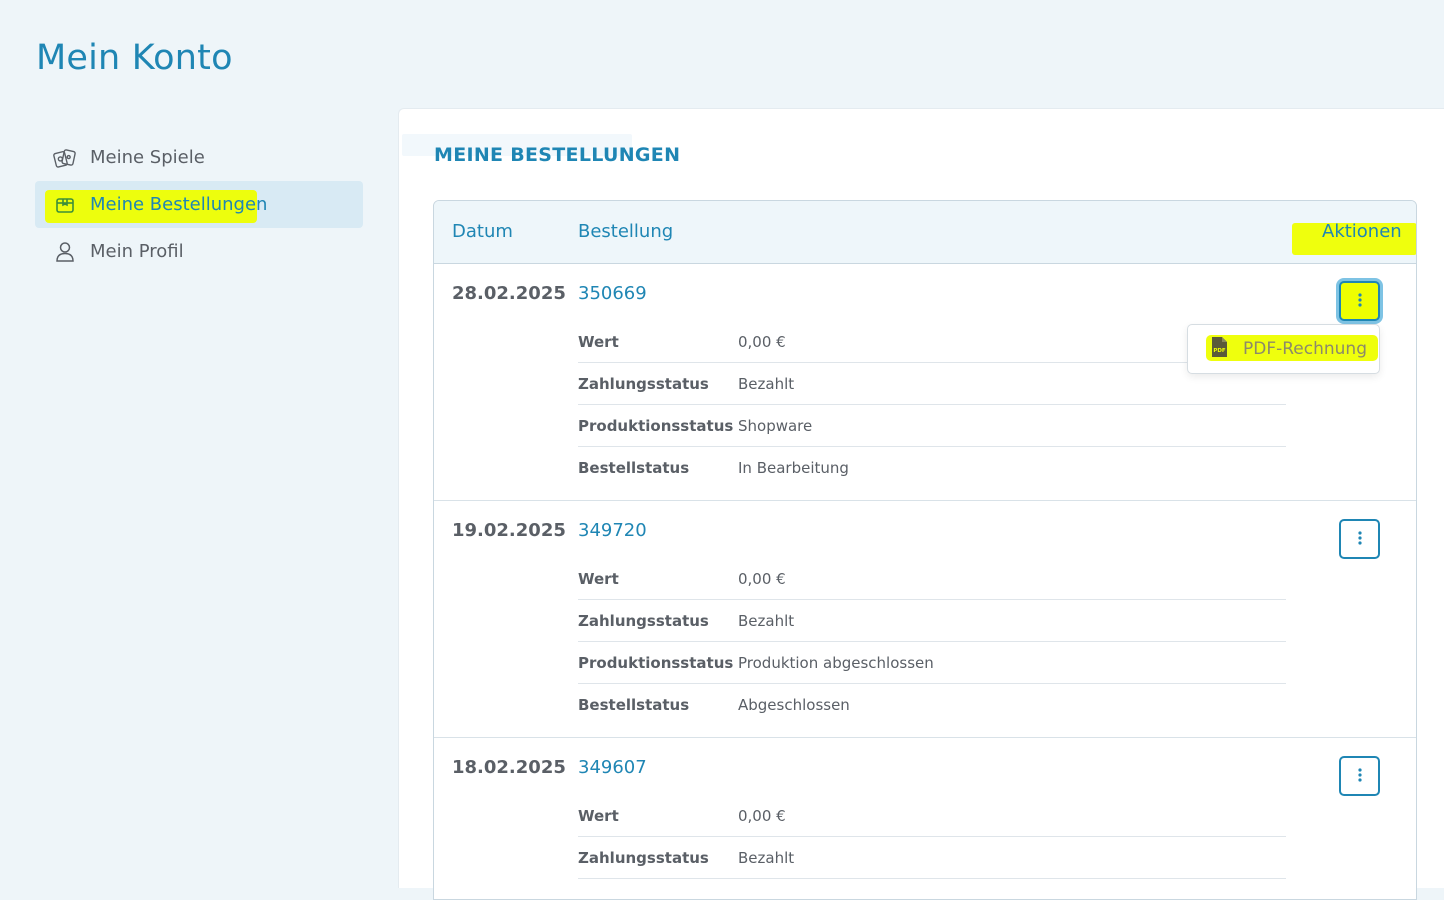 This screenshot has height=900, width=1444. What do you see at coordinates (626, 231) in the screenshot?
I see `header-bestellung: Bestellung` at bounding box center [626, 231].